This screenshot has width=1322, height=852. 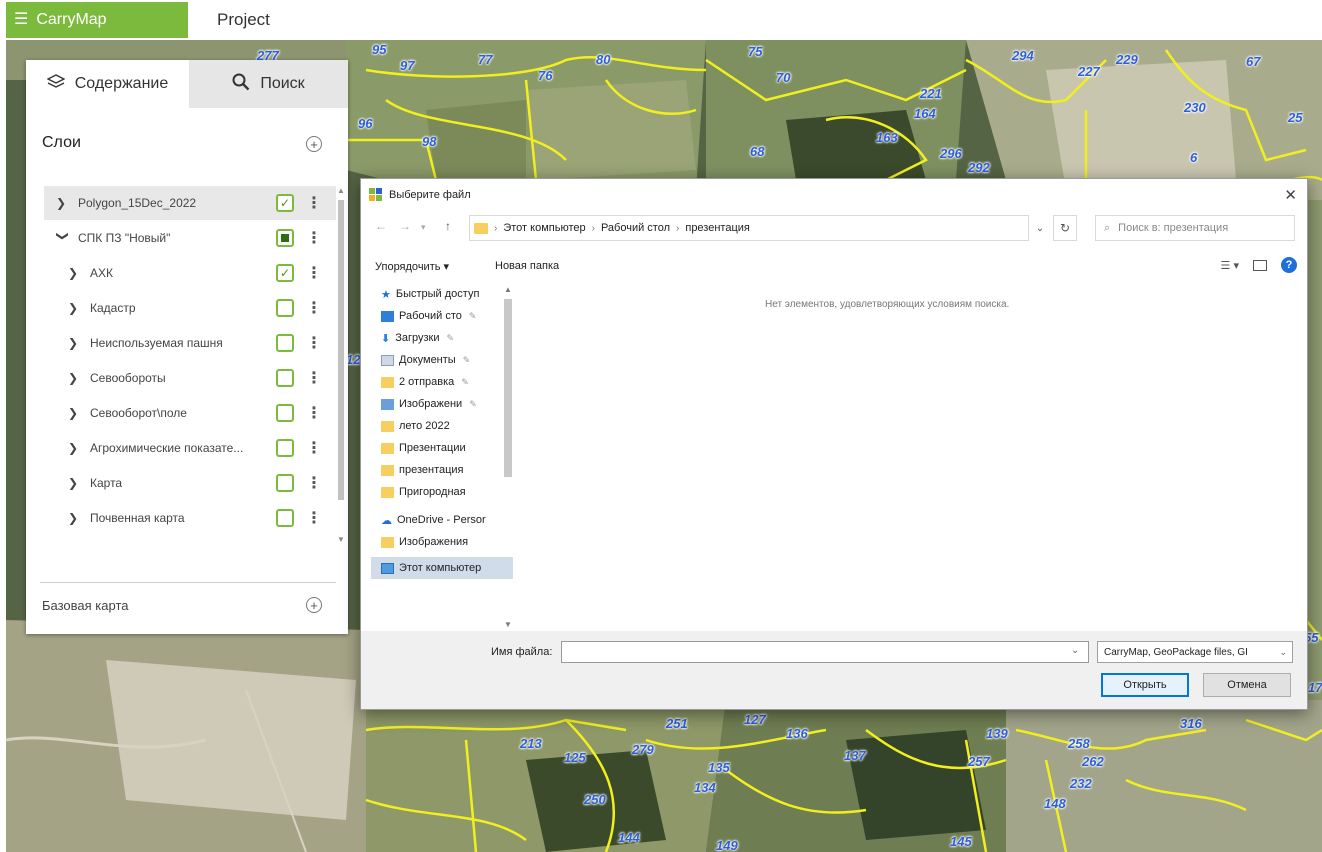 I want to click on nav-item-folder: Пригородная, so click(x=447, y=492).